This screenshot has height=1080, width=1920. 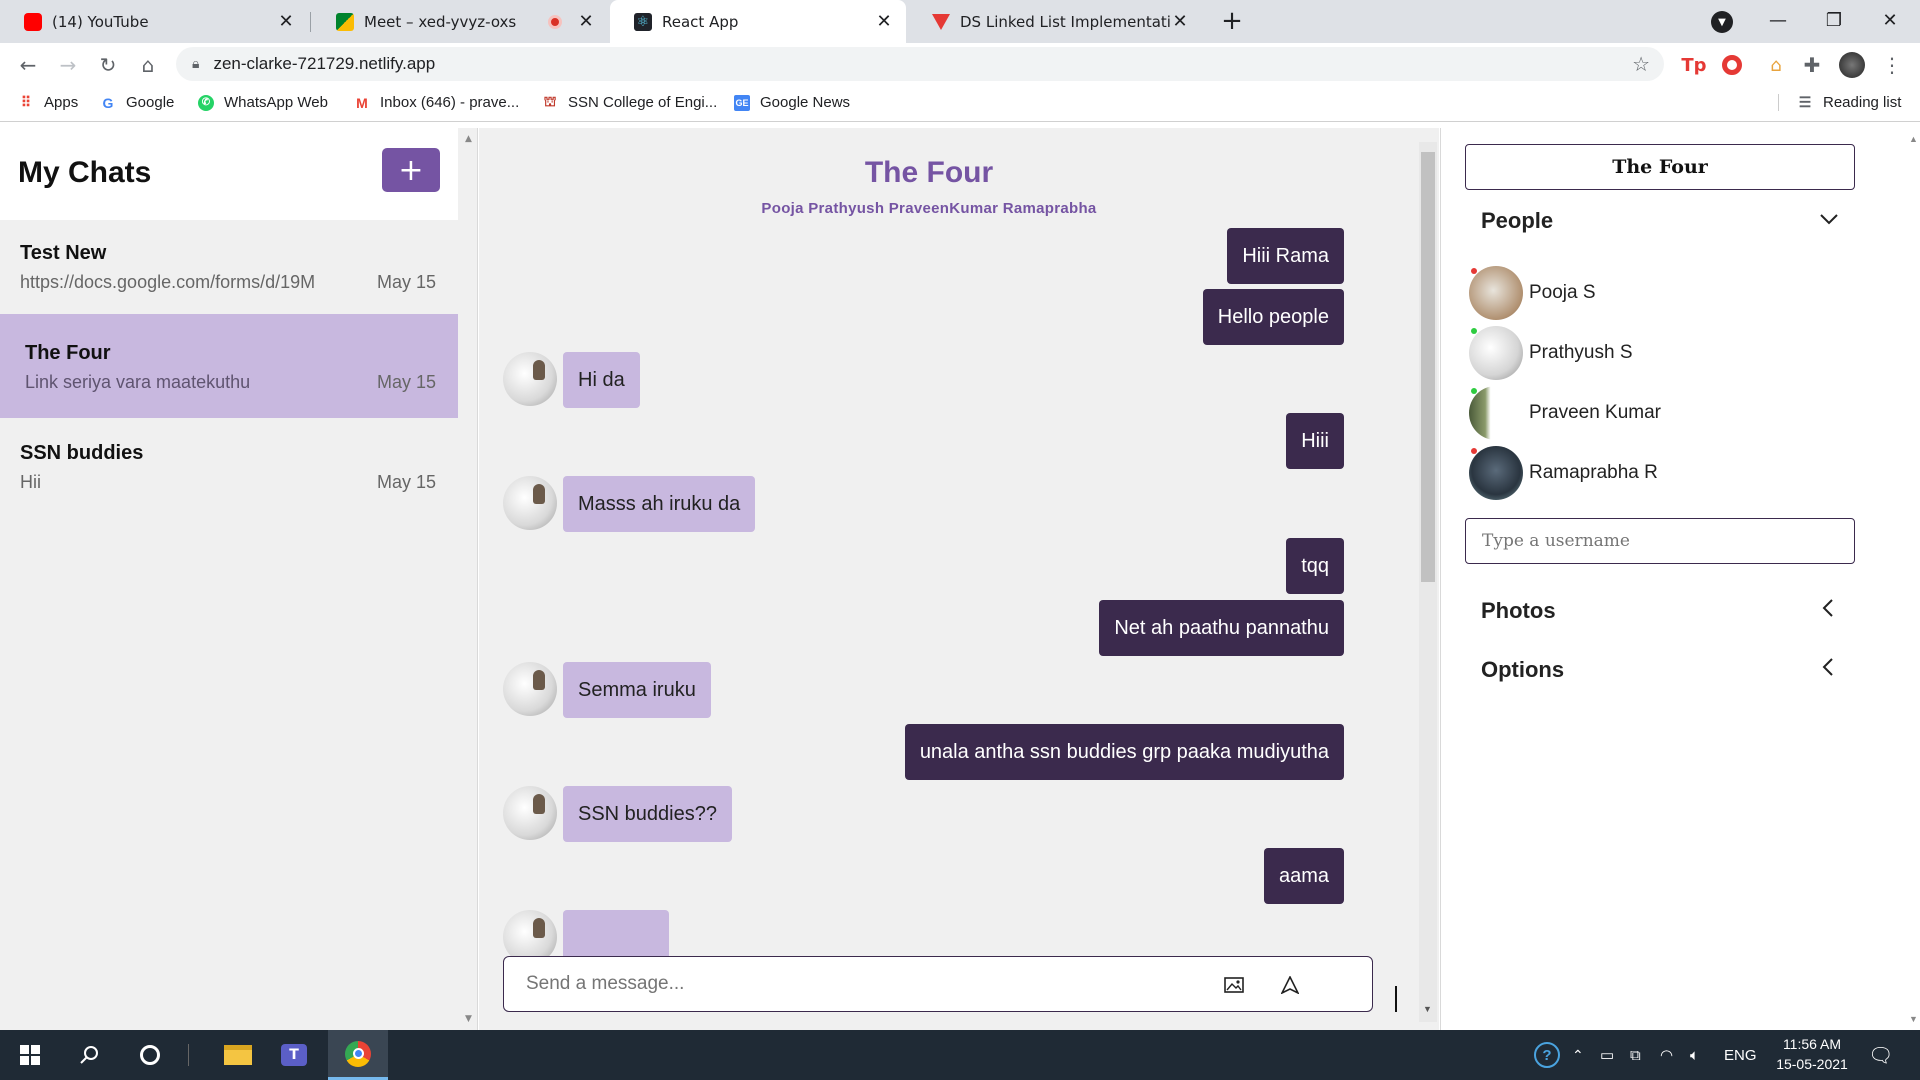 What do you see at coordinates (1660, 167) in the screenshot?
I see `chat-title-box: The Four` at bounding box center [1660, 167].